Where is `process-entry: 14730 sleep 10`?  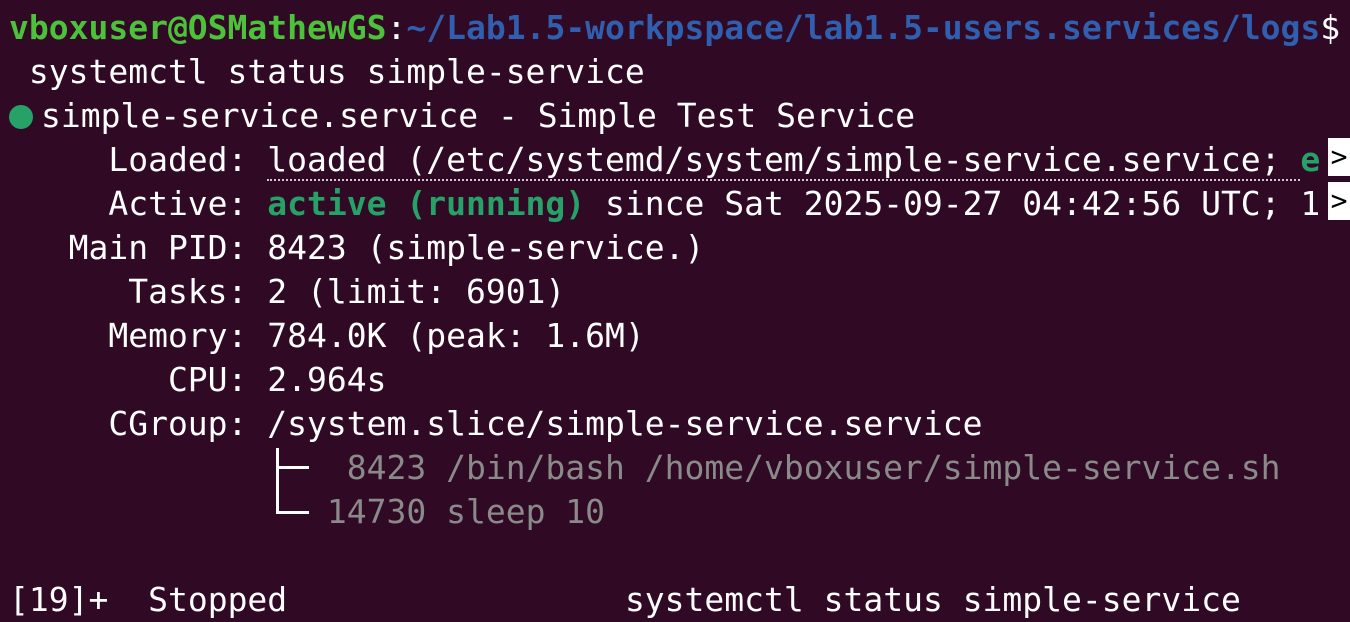
process-entry: 14730 sleep 10 is located at coordinates (466, 511).